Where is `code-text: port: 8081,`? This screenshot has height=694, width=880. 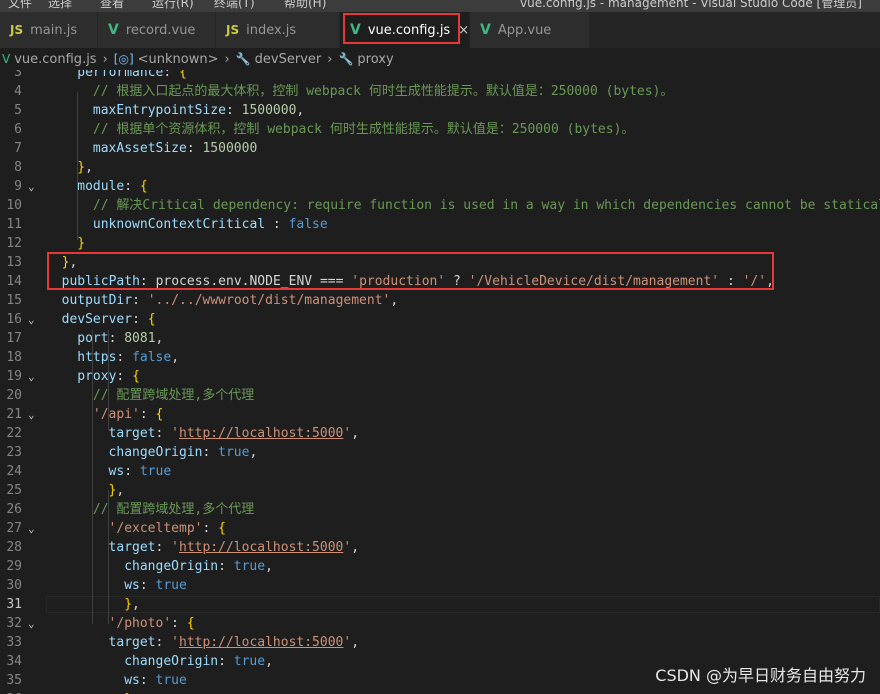 code-text: port: 8081, is located at coordinates (120, 338).